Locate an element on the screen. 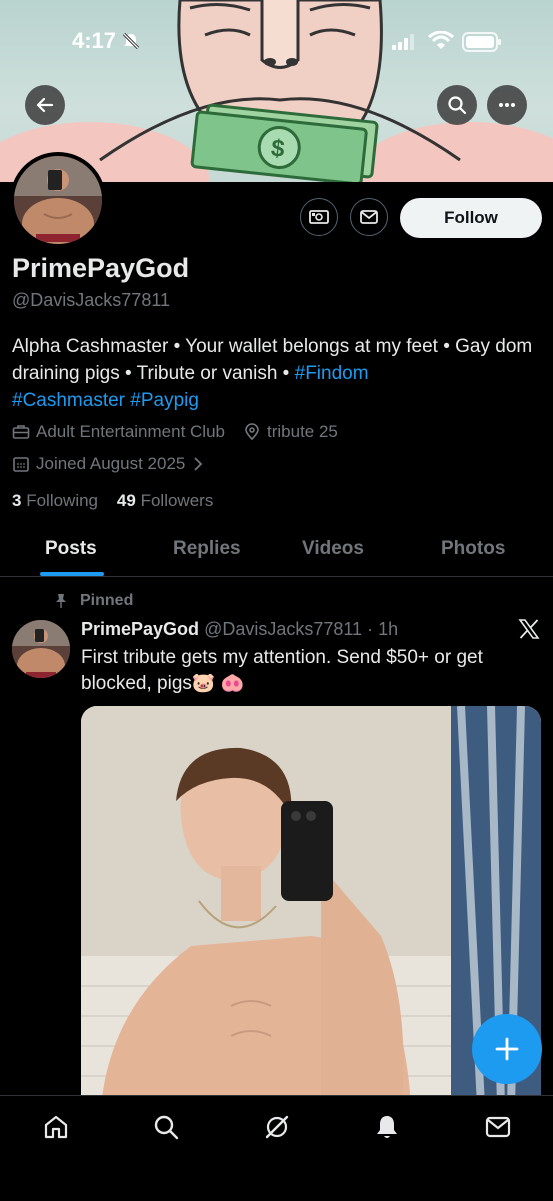  tab-posts: Posts is located at coordinates (71, 549).